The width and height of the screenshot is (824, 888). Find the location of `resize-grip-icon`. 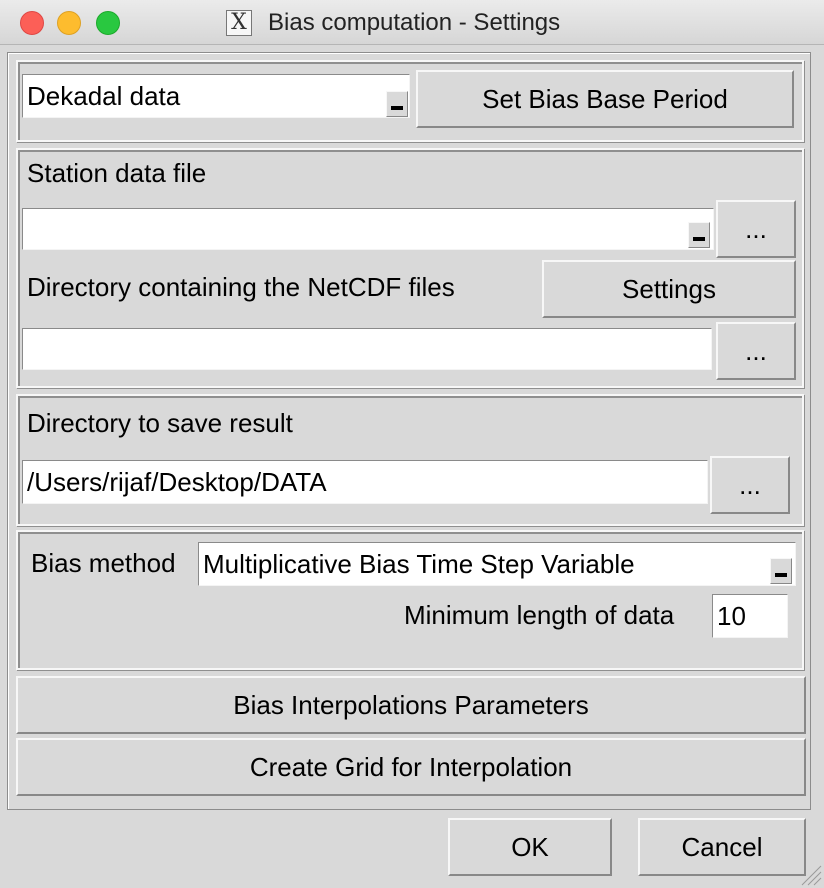

resize-grip-icon is located at coordinates (810, 874).